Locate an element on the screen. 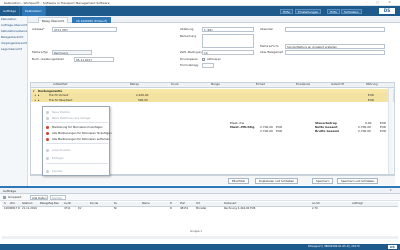  tab-beleg-uebersicht: Beleg Übersicht is located at coordinates (53, 20).